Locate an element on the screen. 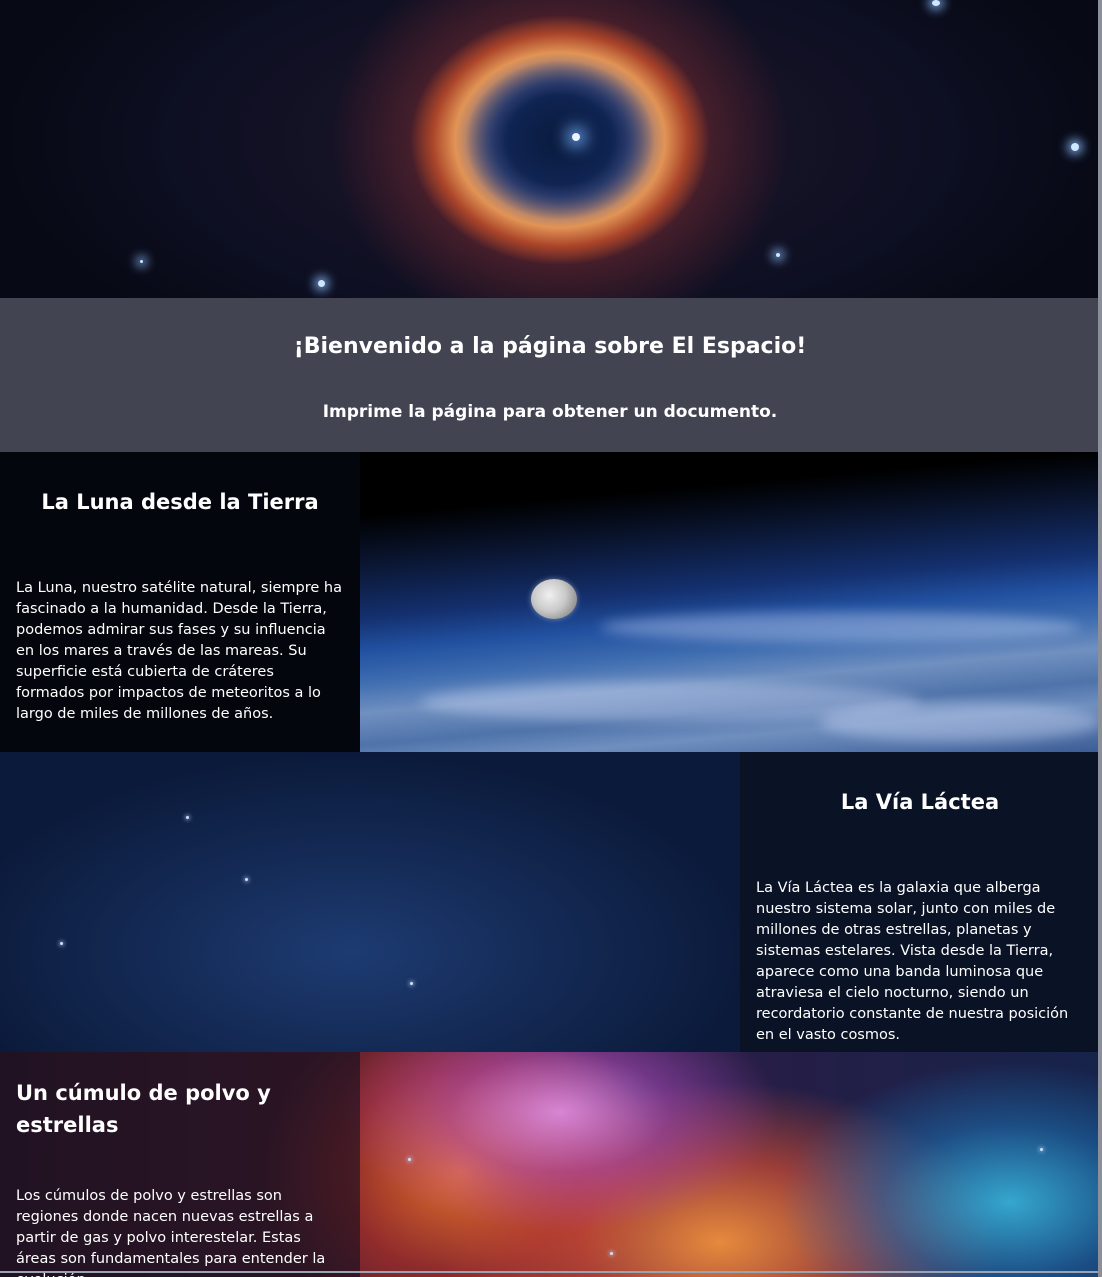 This screenshot has height=1277, width=1102. nebula-central-star is located at coordinates (576, 137).